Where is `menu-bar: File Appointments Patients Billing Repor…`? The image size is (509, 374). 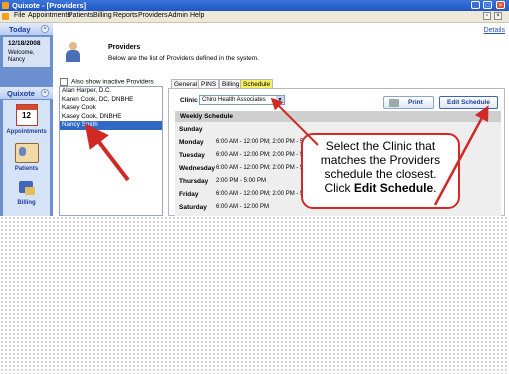 menu-bar: File Appointments Patients Billing Repor… is located at coordinates (254, 17).